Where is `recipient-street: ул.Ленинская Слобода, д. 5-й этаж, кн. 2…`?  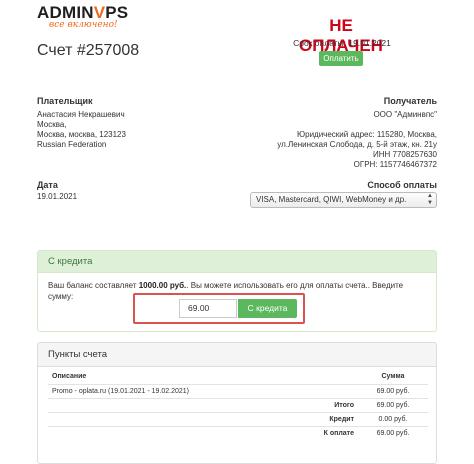
recipient-street: ул.Ленинская Слобода, д. 5-й этаж, кн. 2… is located at coordinates (357, 144).